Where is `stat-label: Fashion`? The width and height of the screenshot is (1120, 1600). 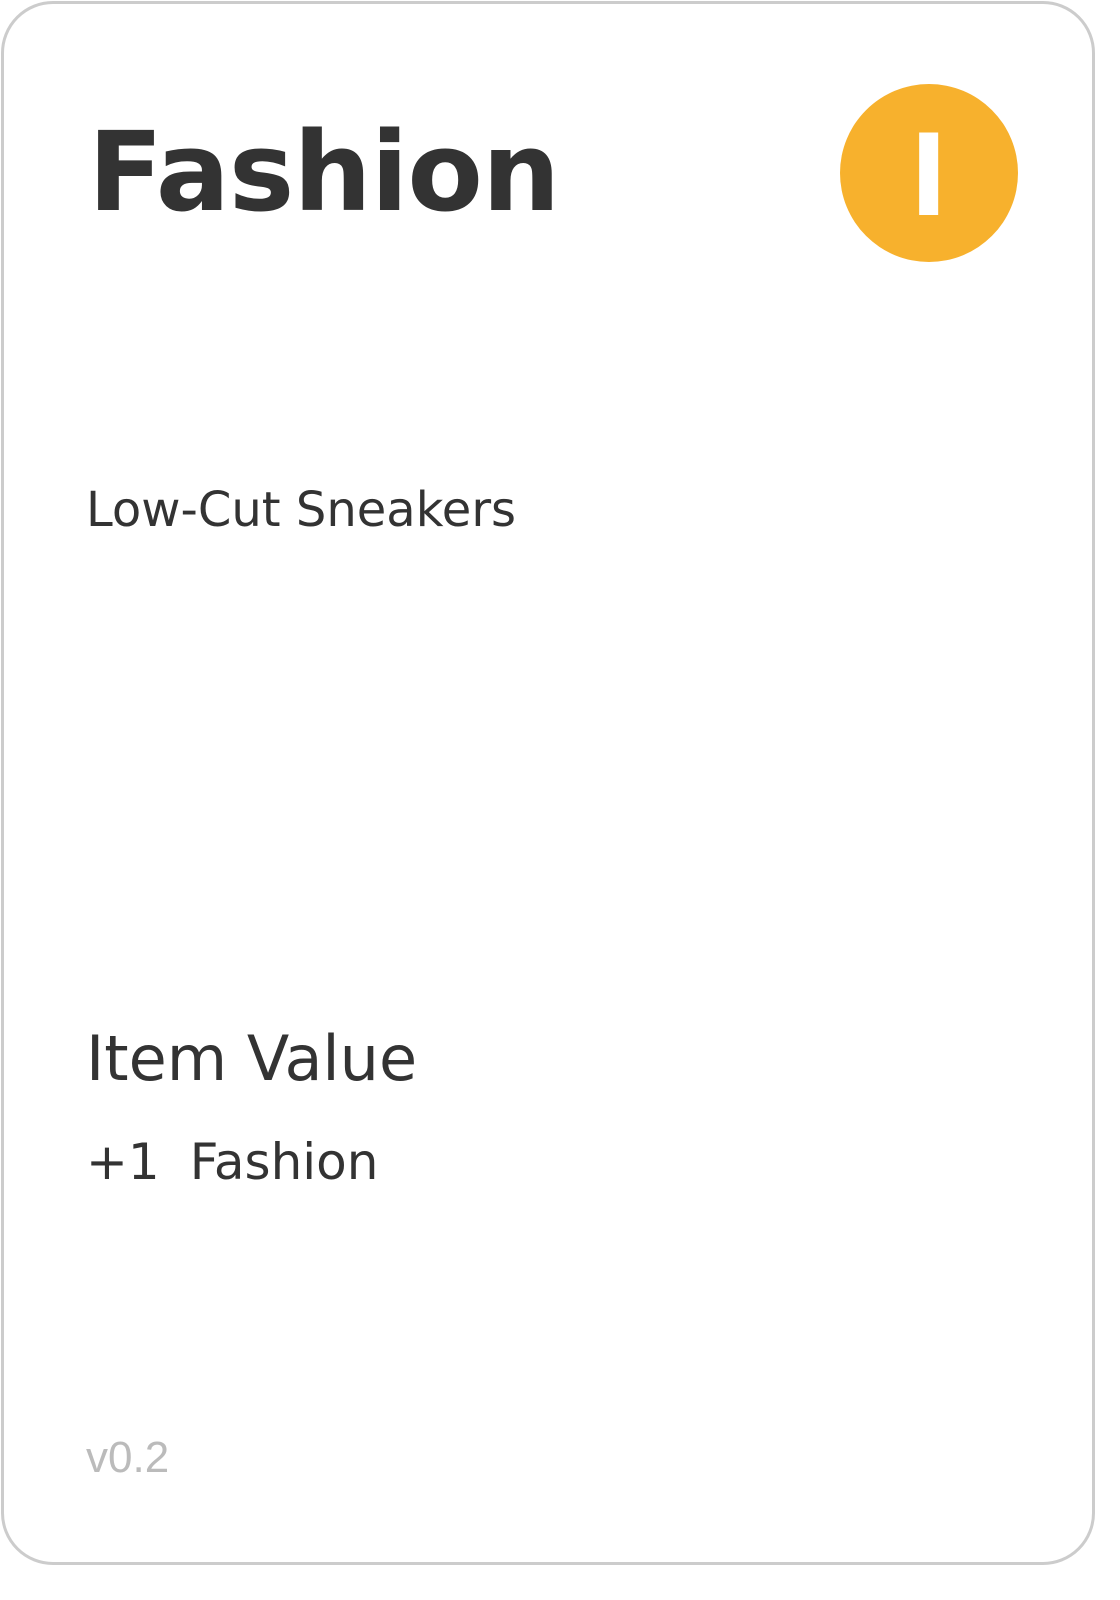
stat-label: Fashion is located at coordinates (284, 1162).